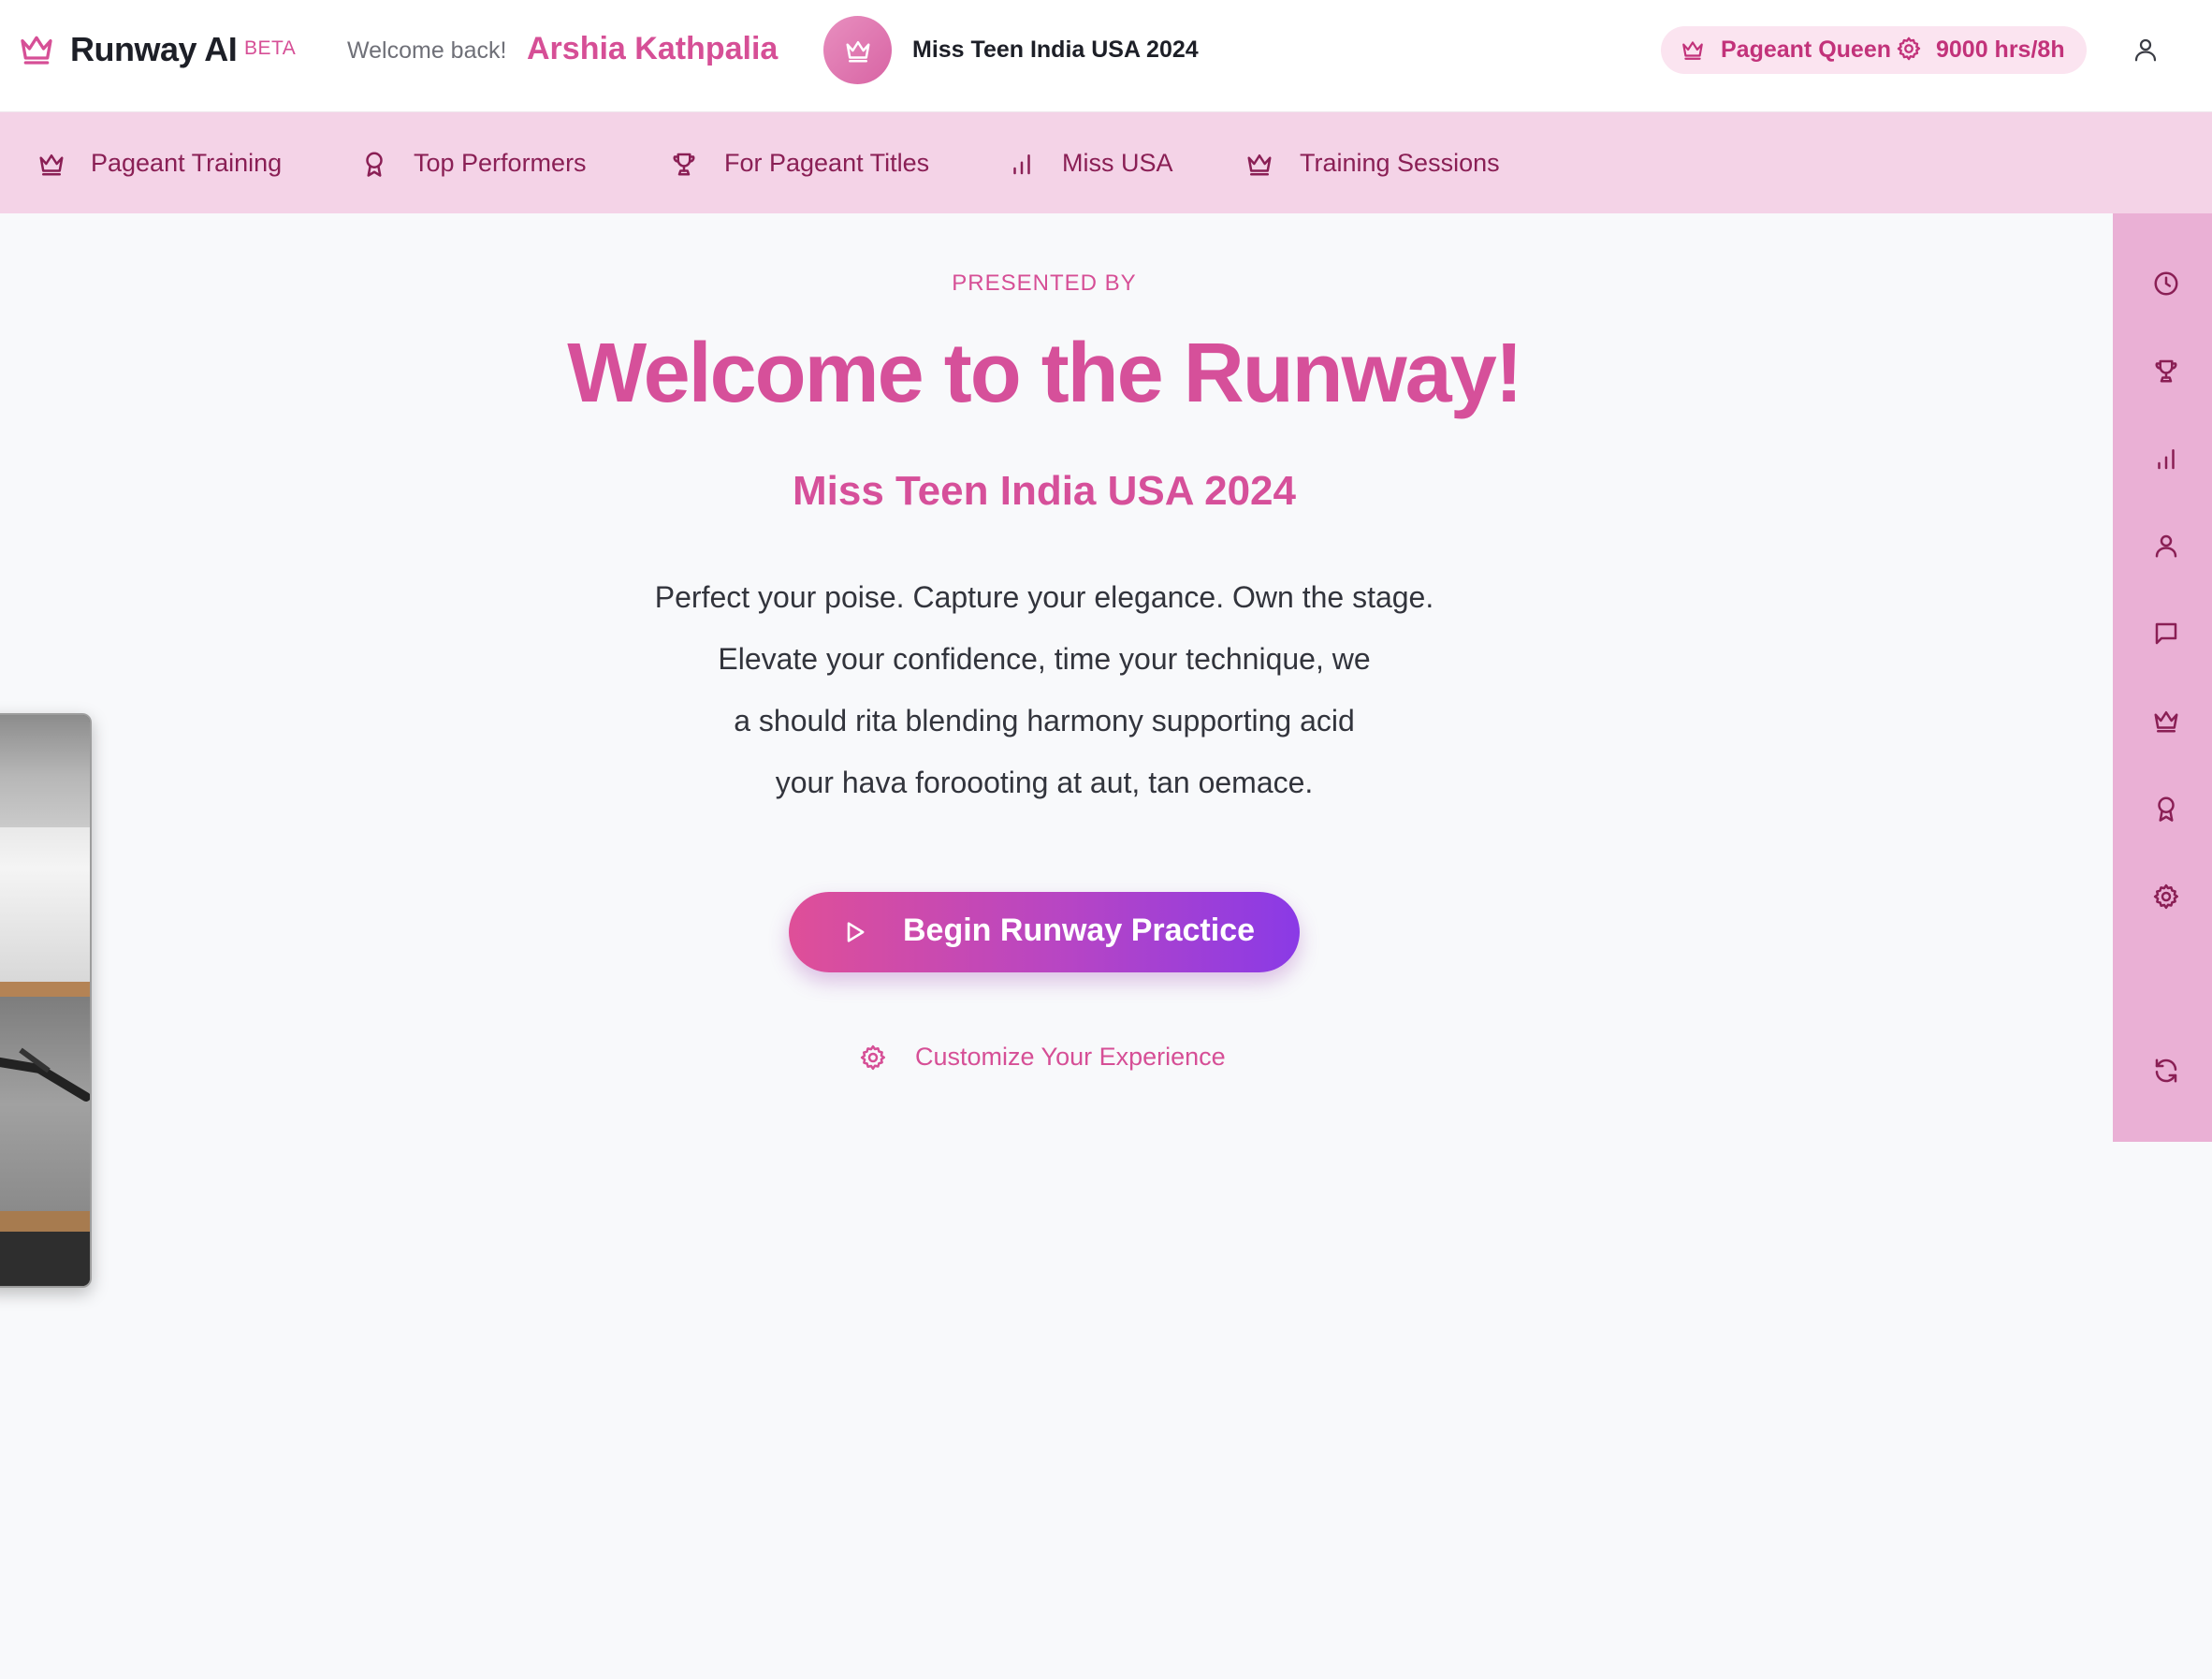  What do you see at coordinates (427, 50) in the screenshot?
I see `welcome-text: Welcome back!` at bounding box center [427, 50].